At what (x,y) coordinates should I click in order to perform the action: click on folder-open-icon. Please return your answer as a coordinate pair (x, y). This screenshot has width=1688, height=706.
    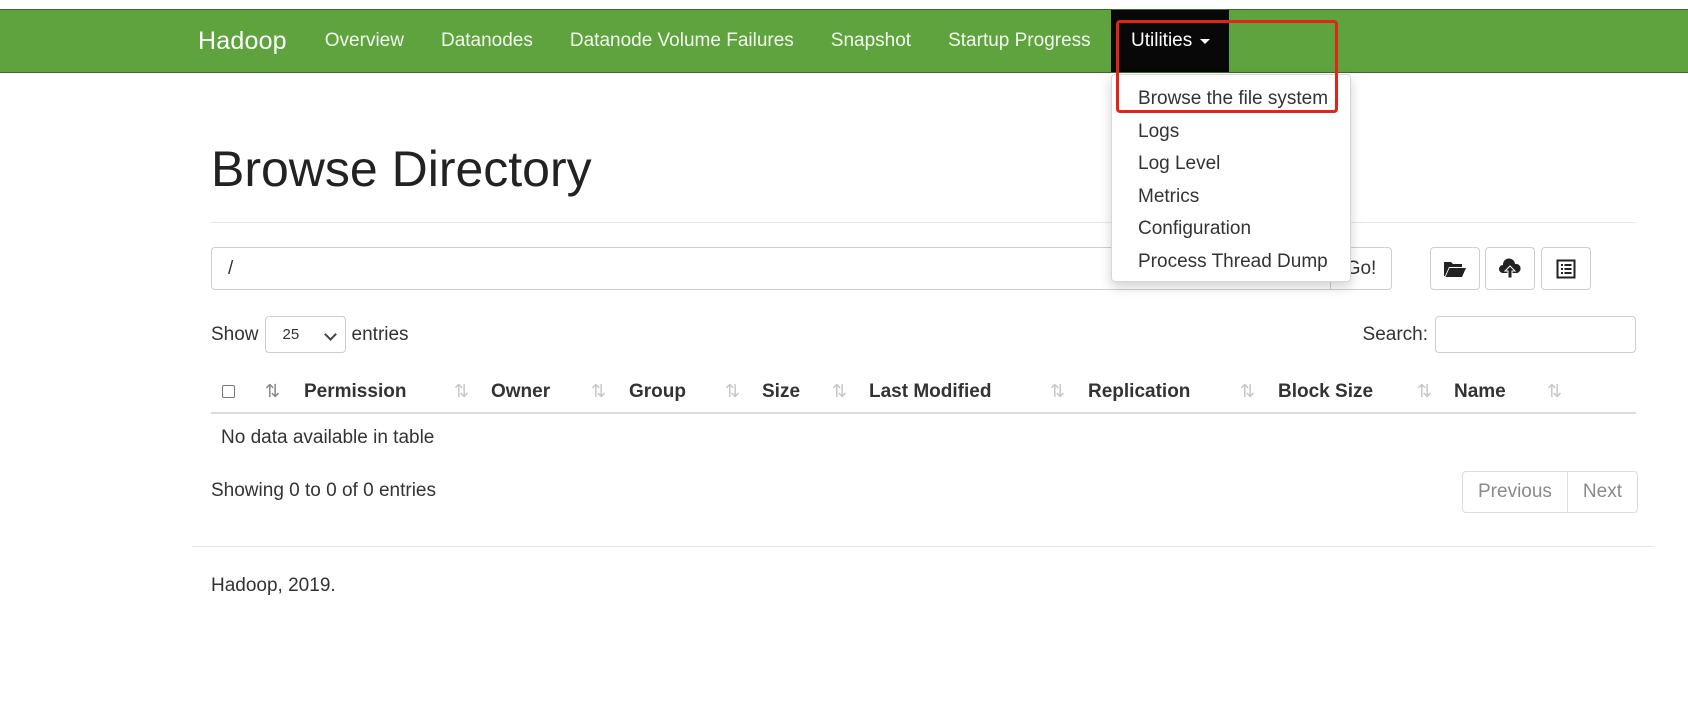
    Looking at the image, I should click on (1455, 269).